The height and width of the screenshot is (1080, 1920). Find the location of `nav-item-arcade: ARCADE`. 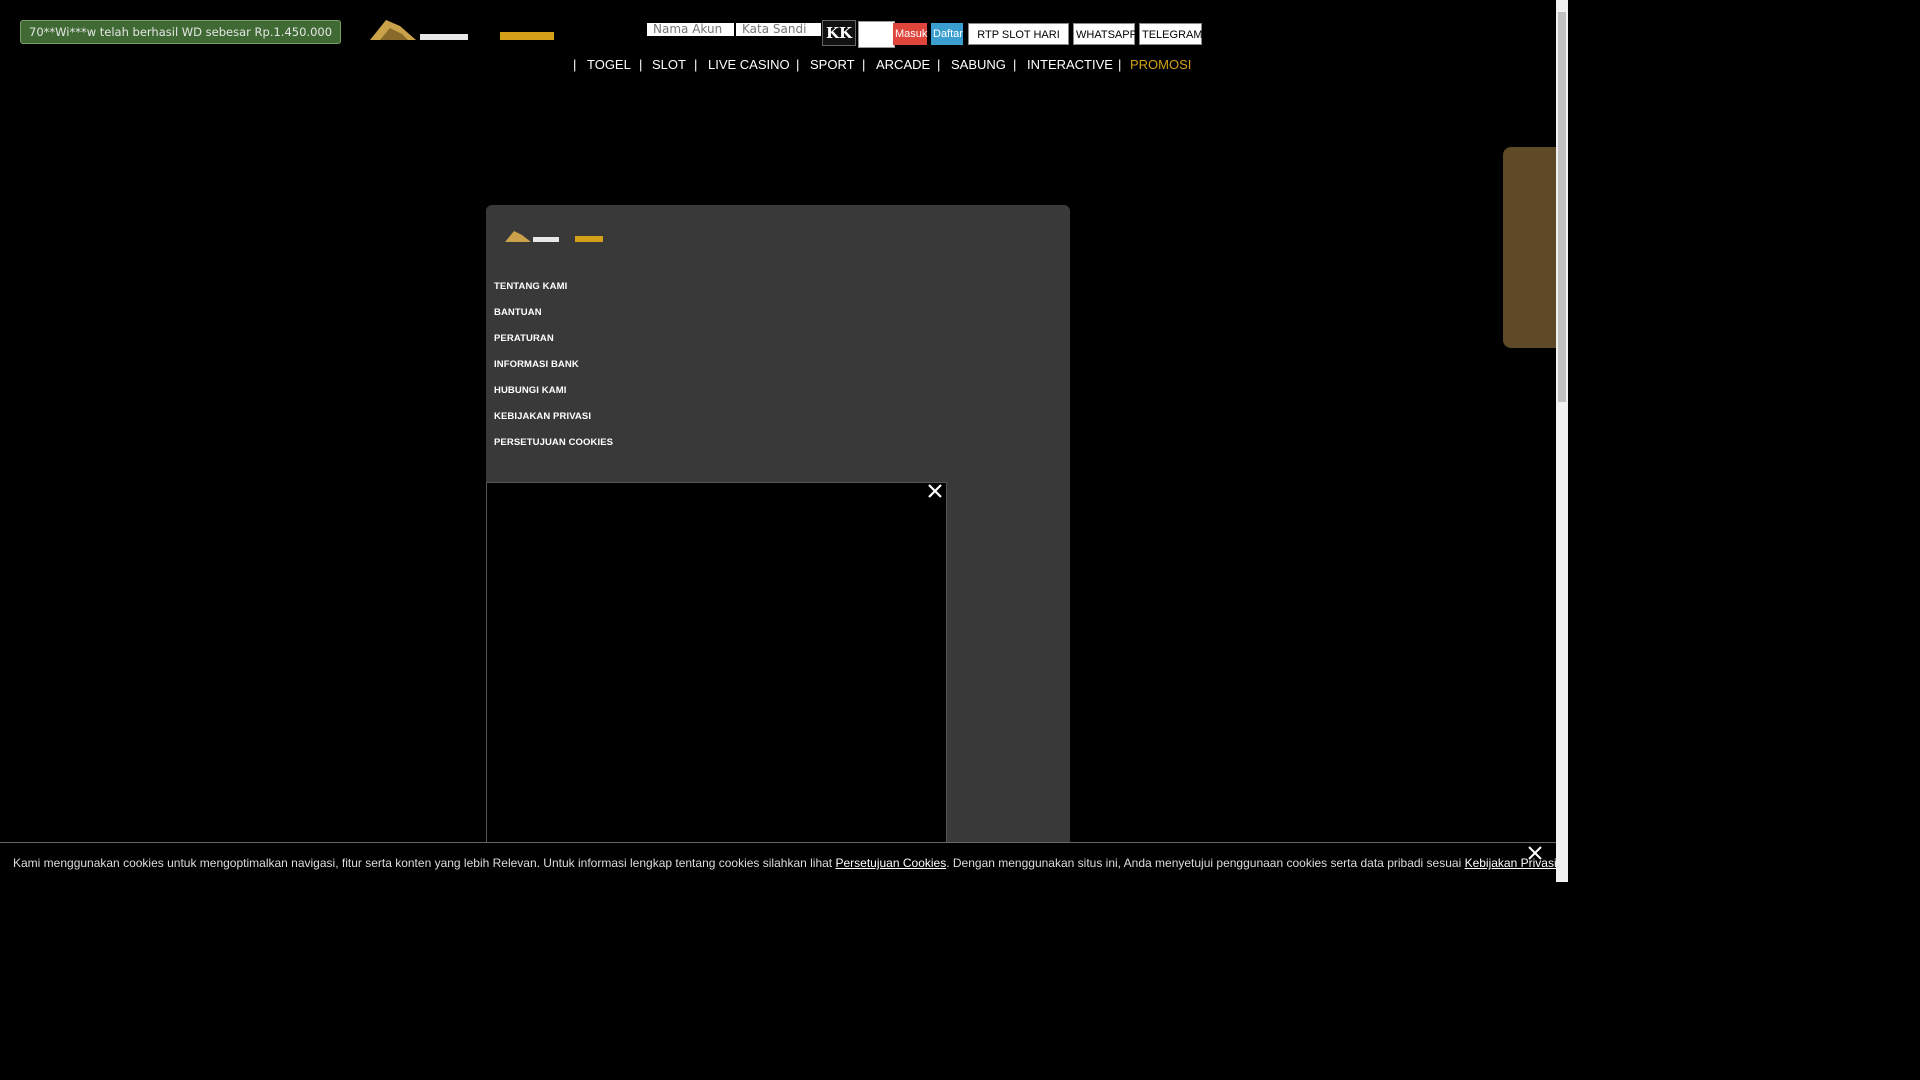

nav-item-arcade: ARCADE is located at coordinates (903, 65).